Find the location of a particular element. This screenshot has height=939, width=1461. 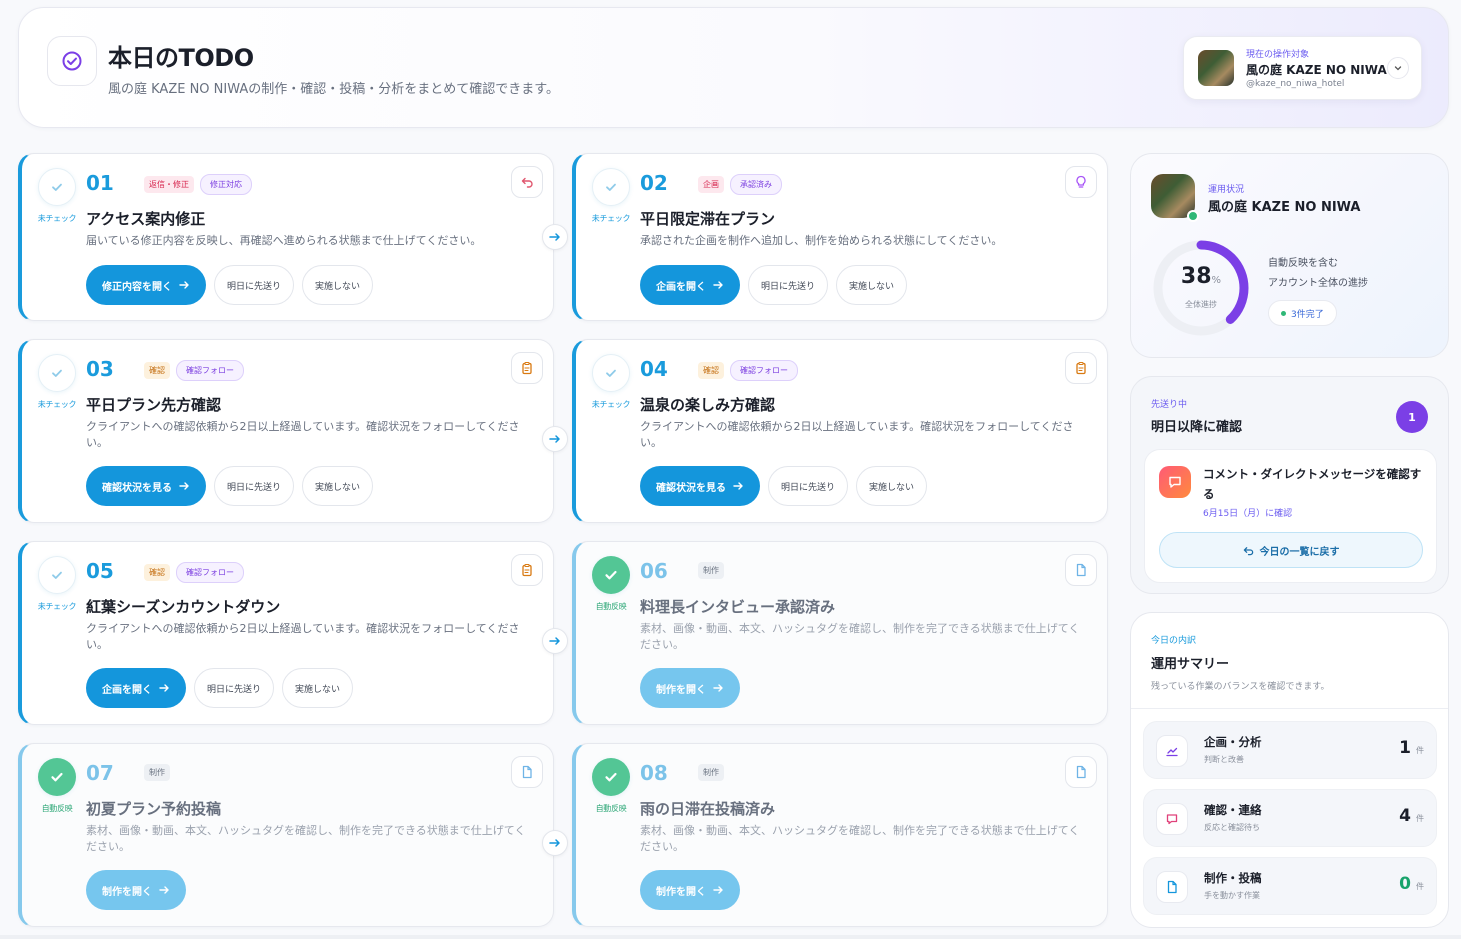

task-tags: 制作 is located at coordinates (711, 772).